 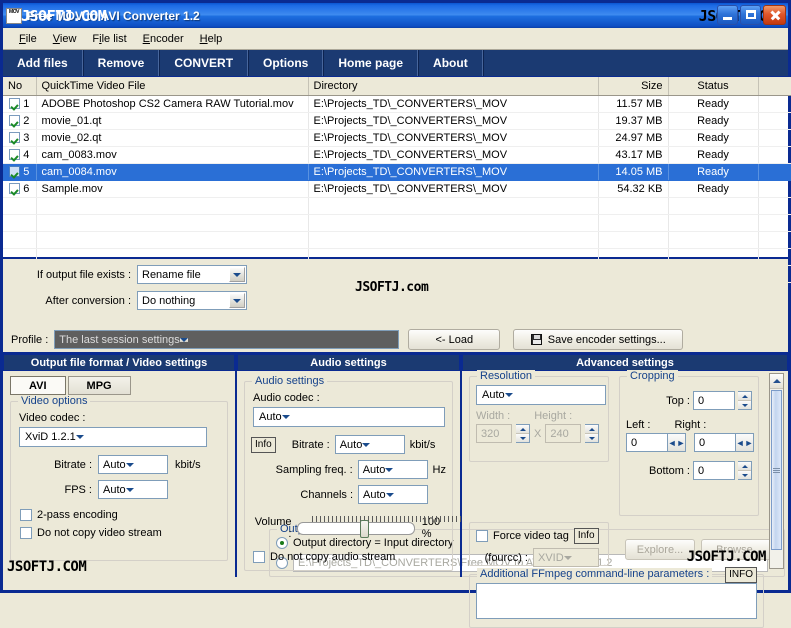 I want to click on row-checkbox-cell: 1, so click(x=20, y=104).